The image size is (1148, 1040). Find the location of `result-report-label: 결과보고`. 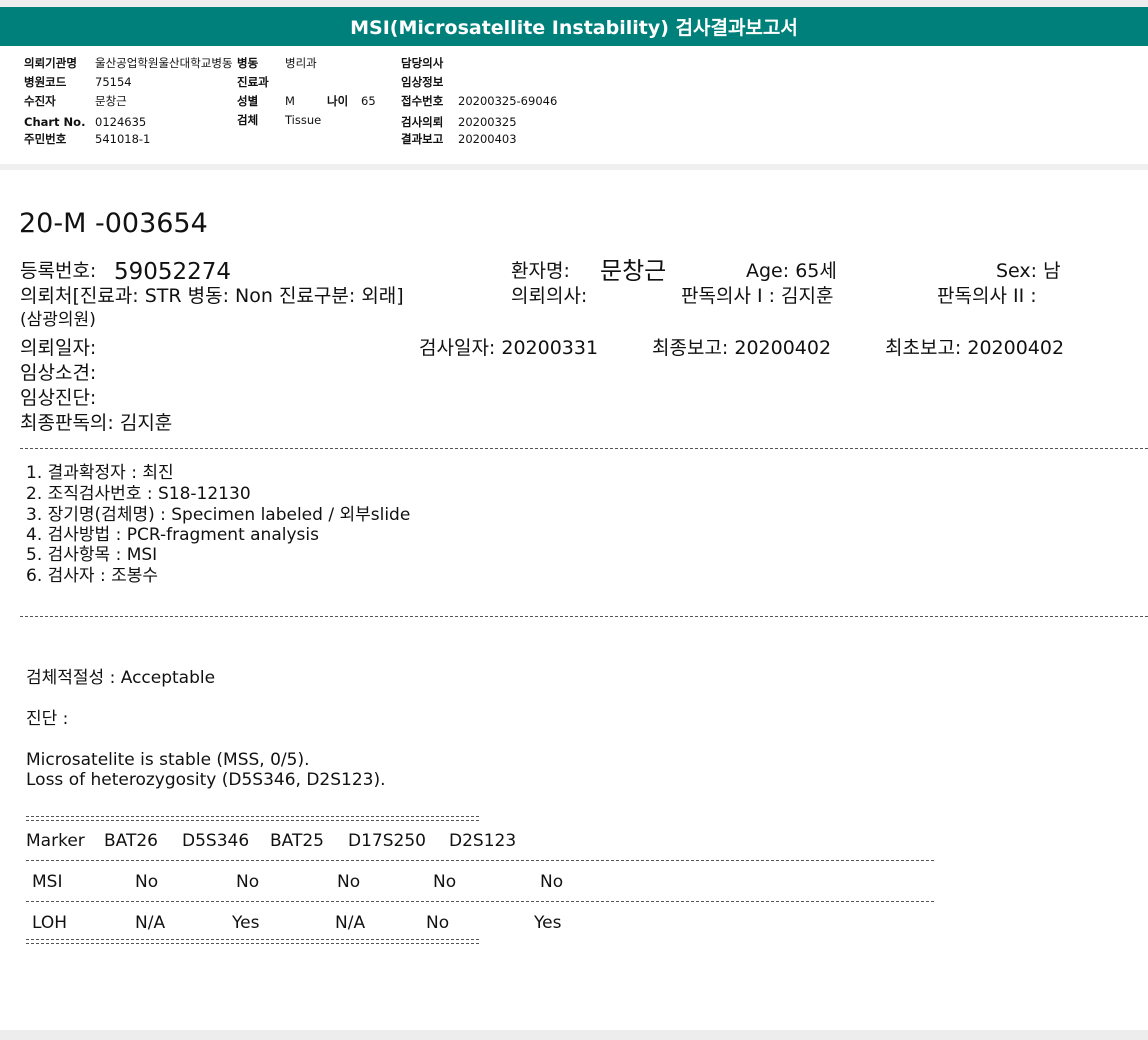

result-report-label: 결과보고 is located at coordinates (422, 139).